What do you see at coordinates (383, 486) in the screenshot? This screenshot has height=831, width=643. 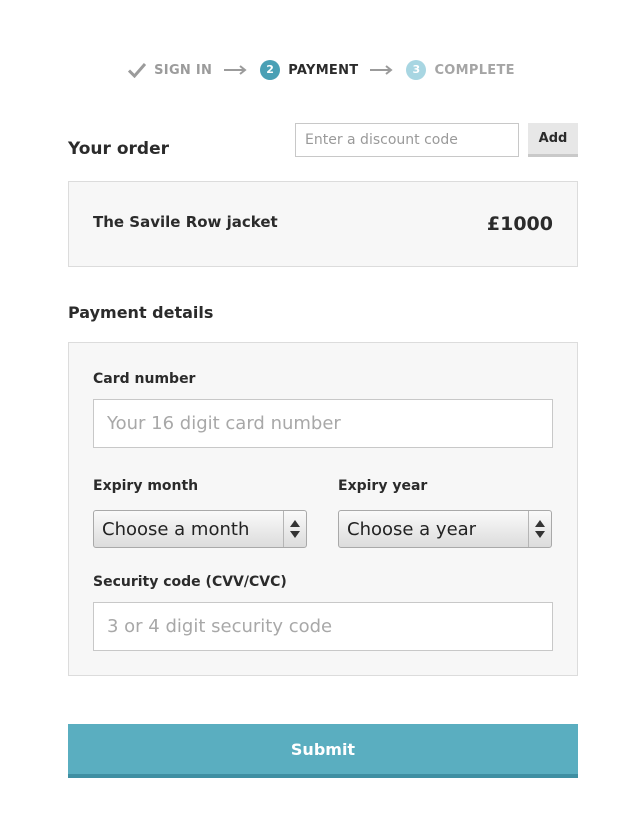 I see `expiry-year-label: Expiry year` at bounding box center [383, 486].